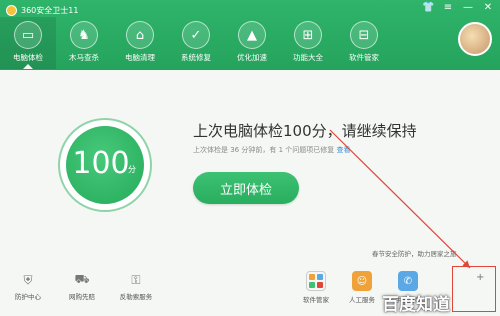 The height and width of the screenshot is (316, 500). I want to click on nav-item-features: ⊞ 功能大全, so click(308, 43).